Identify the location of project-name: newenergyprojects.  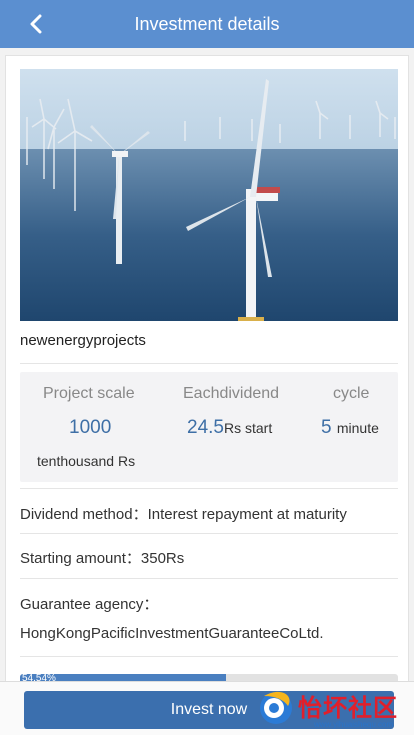
(83, 340).